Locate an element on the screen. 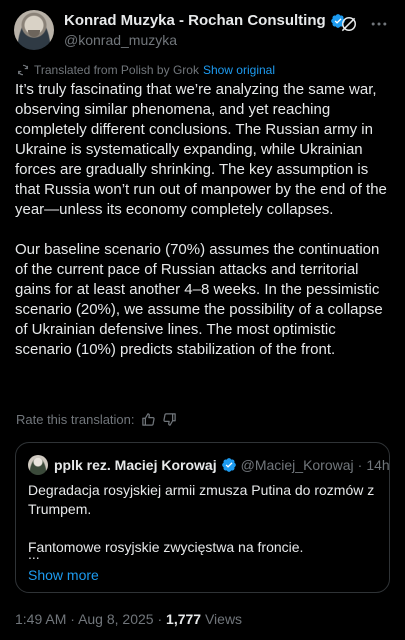 This screenshot has width=405, height=640. quoted-tweet-time: 14h is located at coordinates (378, 465).